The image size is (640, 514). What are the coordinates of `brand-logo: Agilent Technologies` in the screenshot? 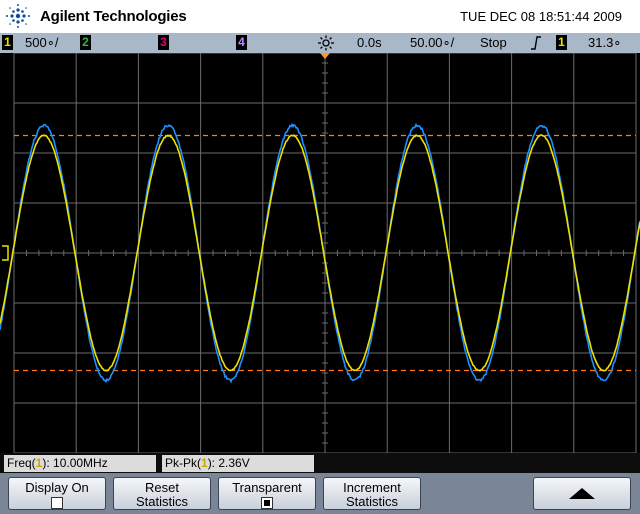 It's located at (95, 16).